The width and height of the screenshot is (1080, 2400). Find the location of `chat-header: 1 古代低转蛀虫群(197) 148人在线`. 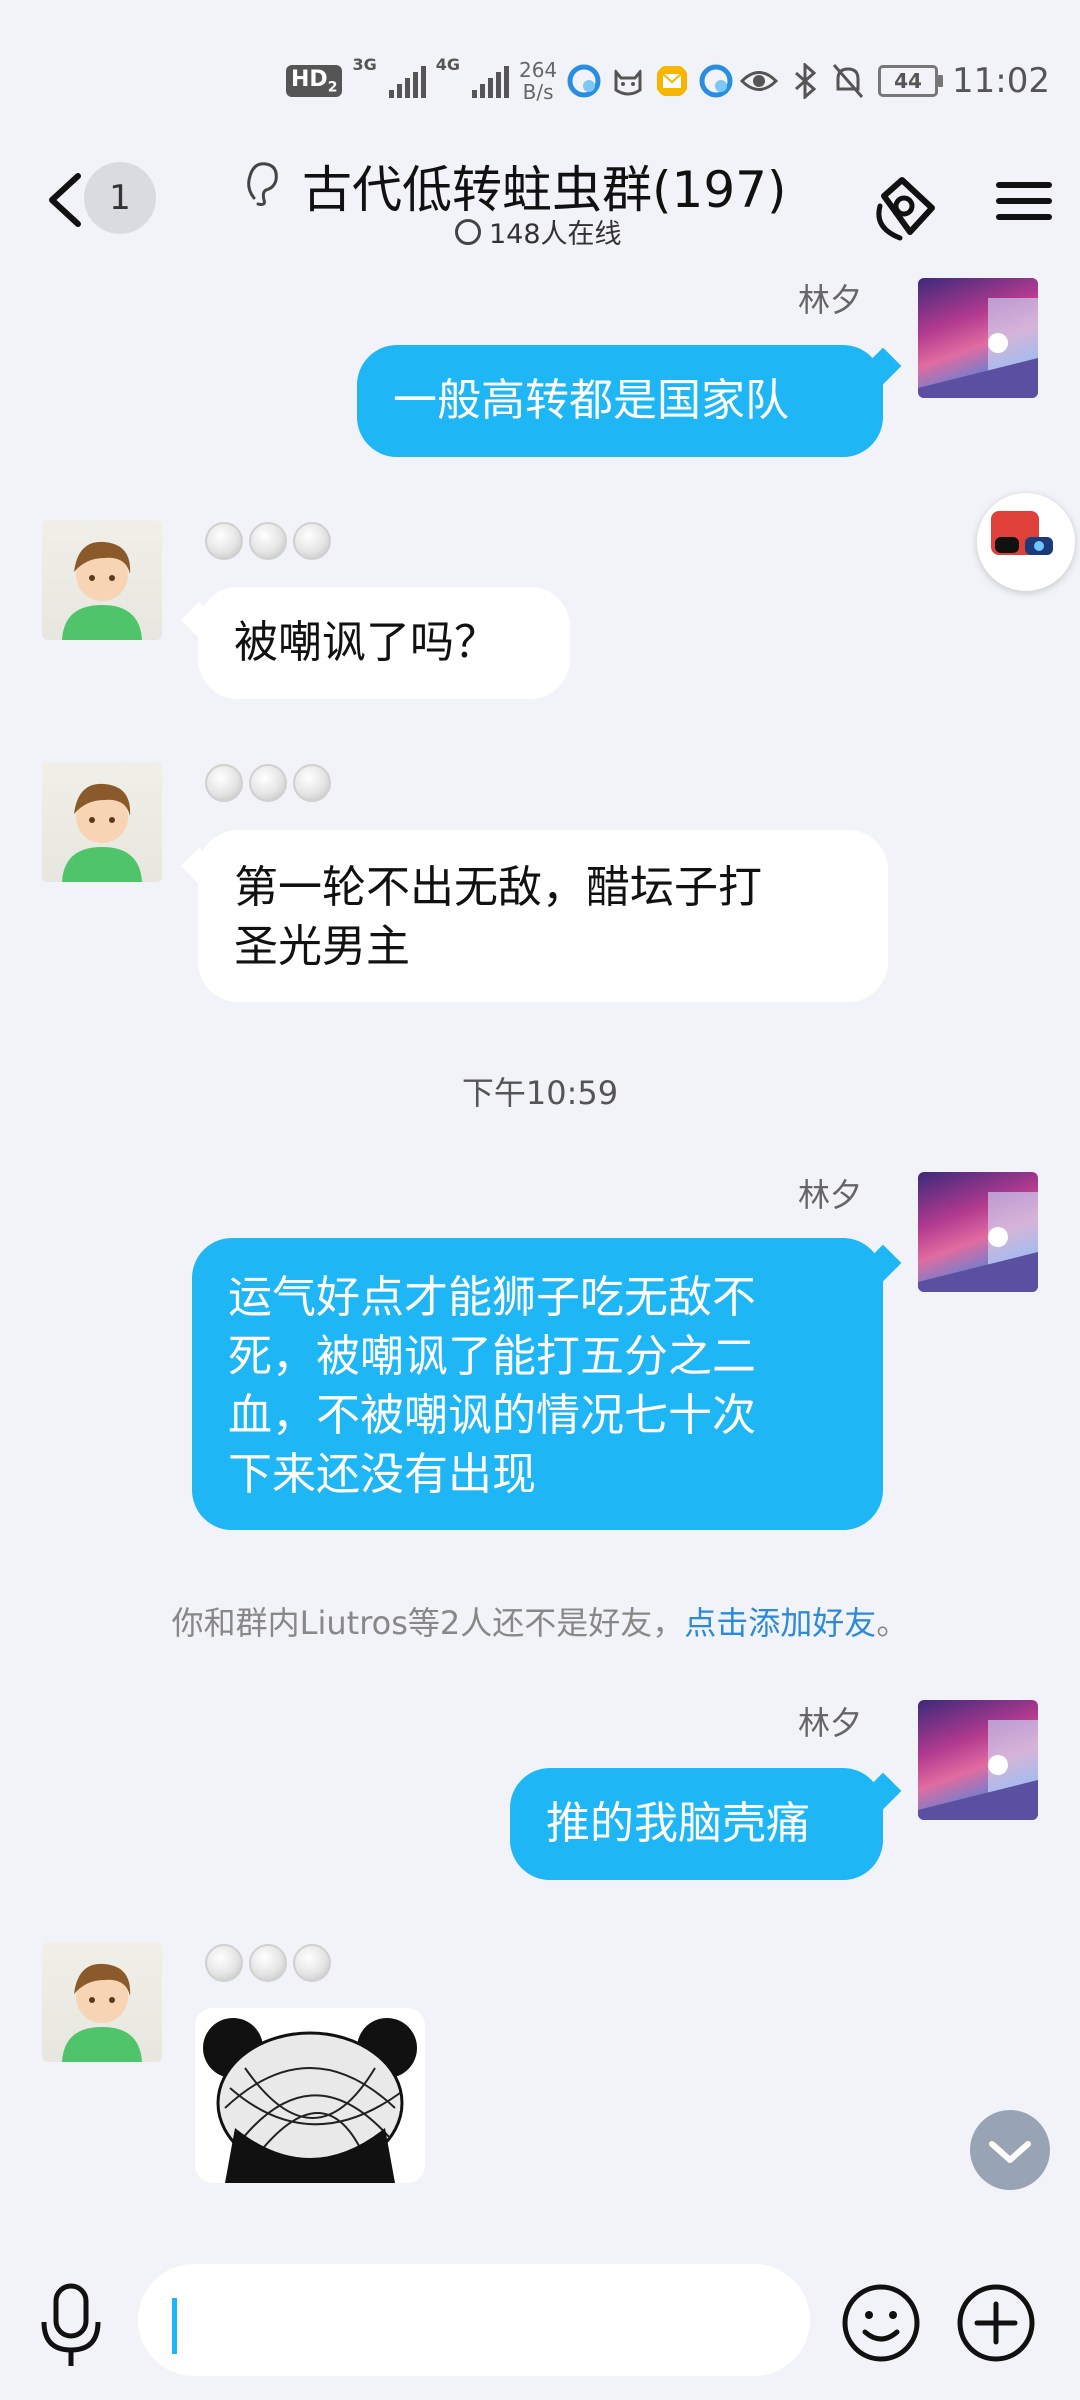

chat-header: 1 古代低转蛀虫群(197) 148人在线 is located at coordinates (540, 207).